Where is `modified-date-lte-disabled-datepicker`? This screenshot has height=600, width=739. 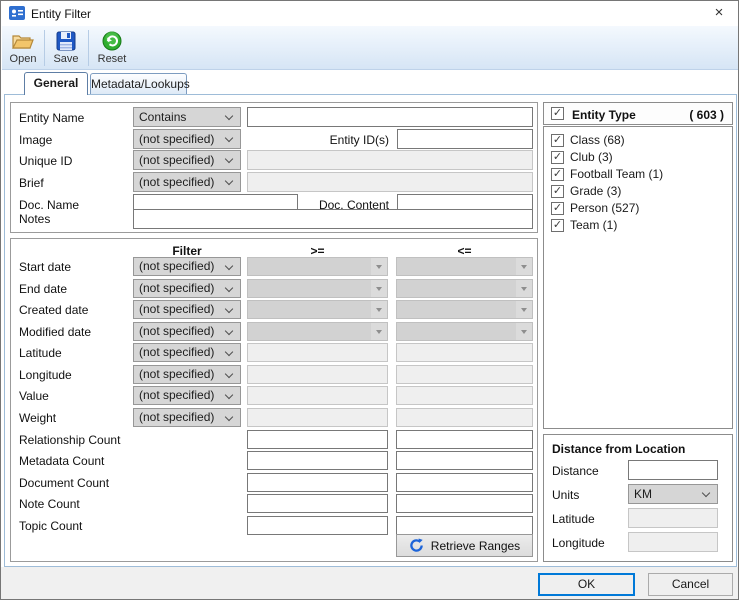
modified-date-lte-disabled-datepicker is located at coordinates (464, 331).